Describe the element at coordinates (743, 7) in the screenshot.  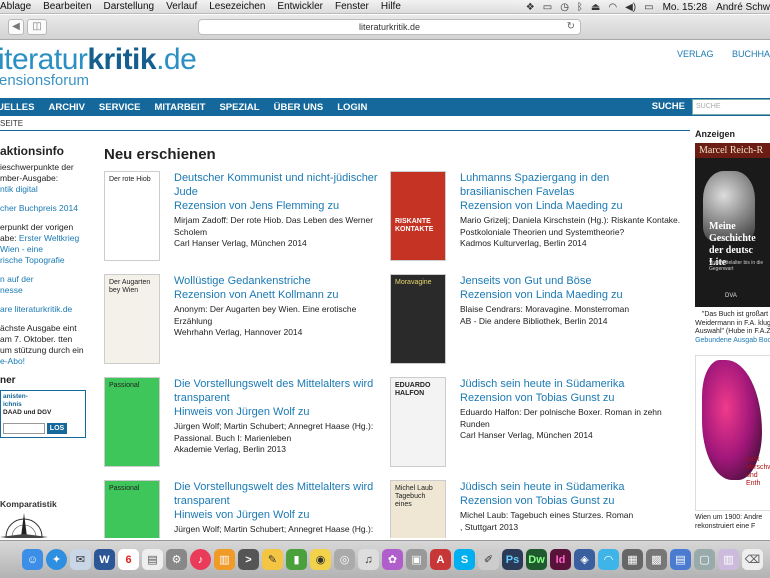
I see `user-name: André Schw` at that location.